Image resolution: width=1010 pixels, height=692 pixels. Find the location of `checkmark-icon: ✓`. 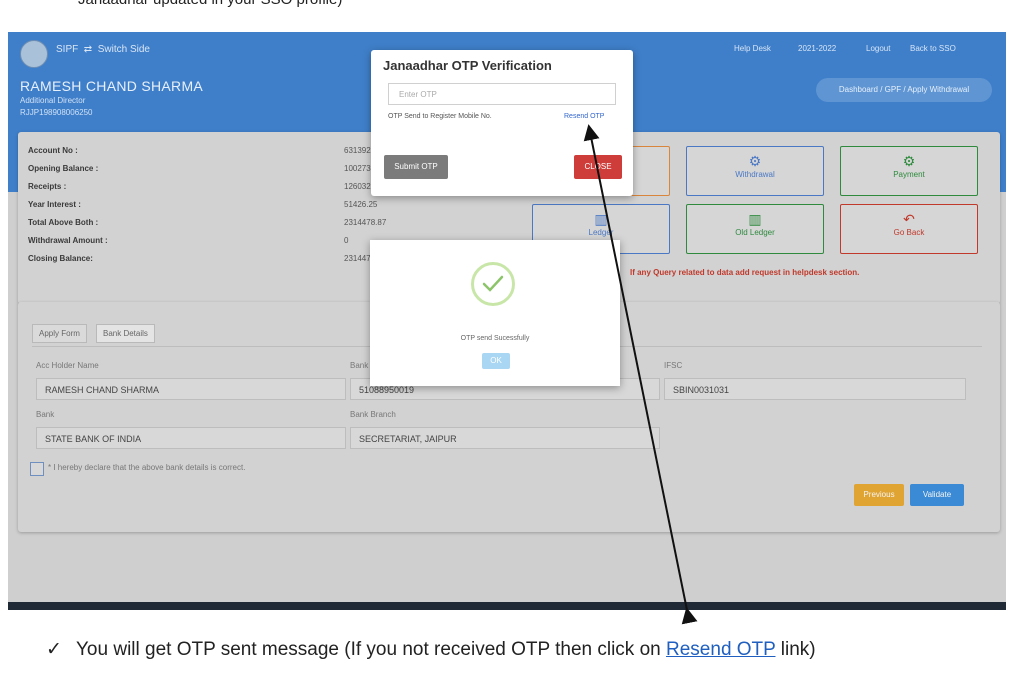

checkmark-icon: ✓ is located at coordinates (54, 649).